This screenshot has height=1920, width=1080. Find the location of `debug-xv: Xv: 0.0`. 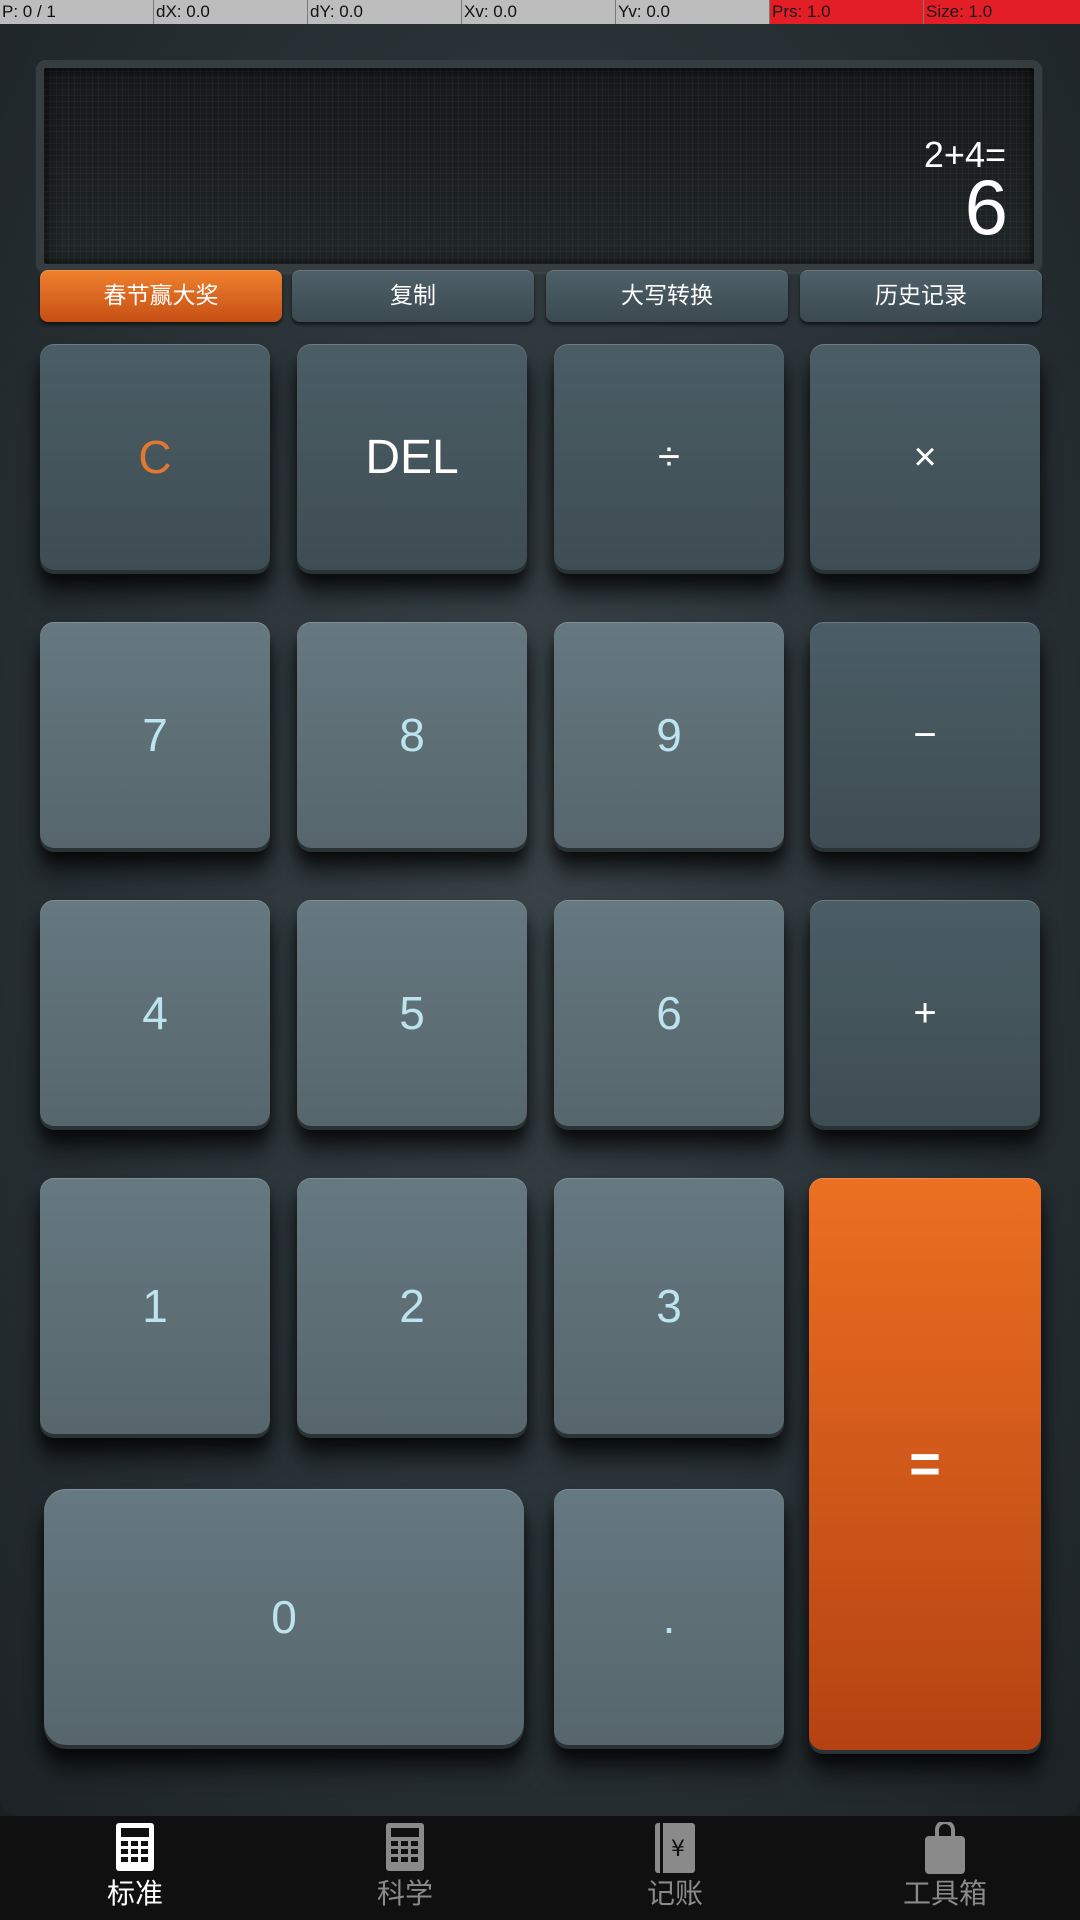

debug-xv: Xv: 0.0 is located at coordinates (539, 12).